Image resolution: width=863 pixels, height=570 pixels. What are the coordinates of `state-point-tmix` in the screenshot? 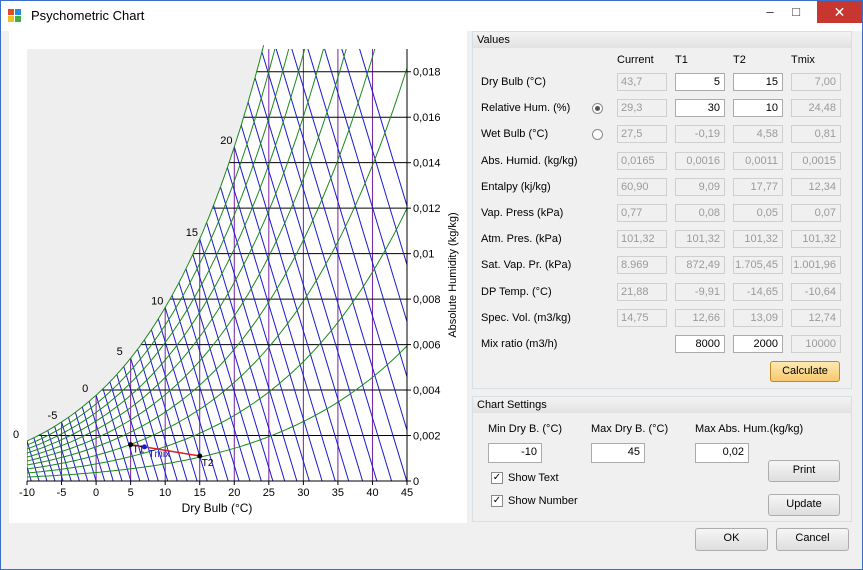 It's located at (144, 447).